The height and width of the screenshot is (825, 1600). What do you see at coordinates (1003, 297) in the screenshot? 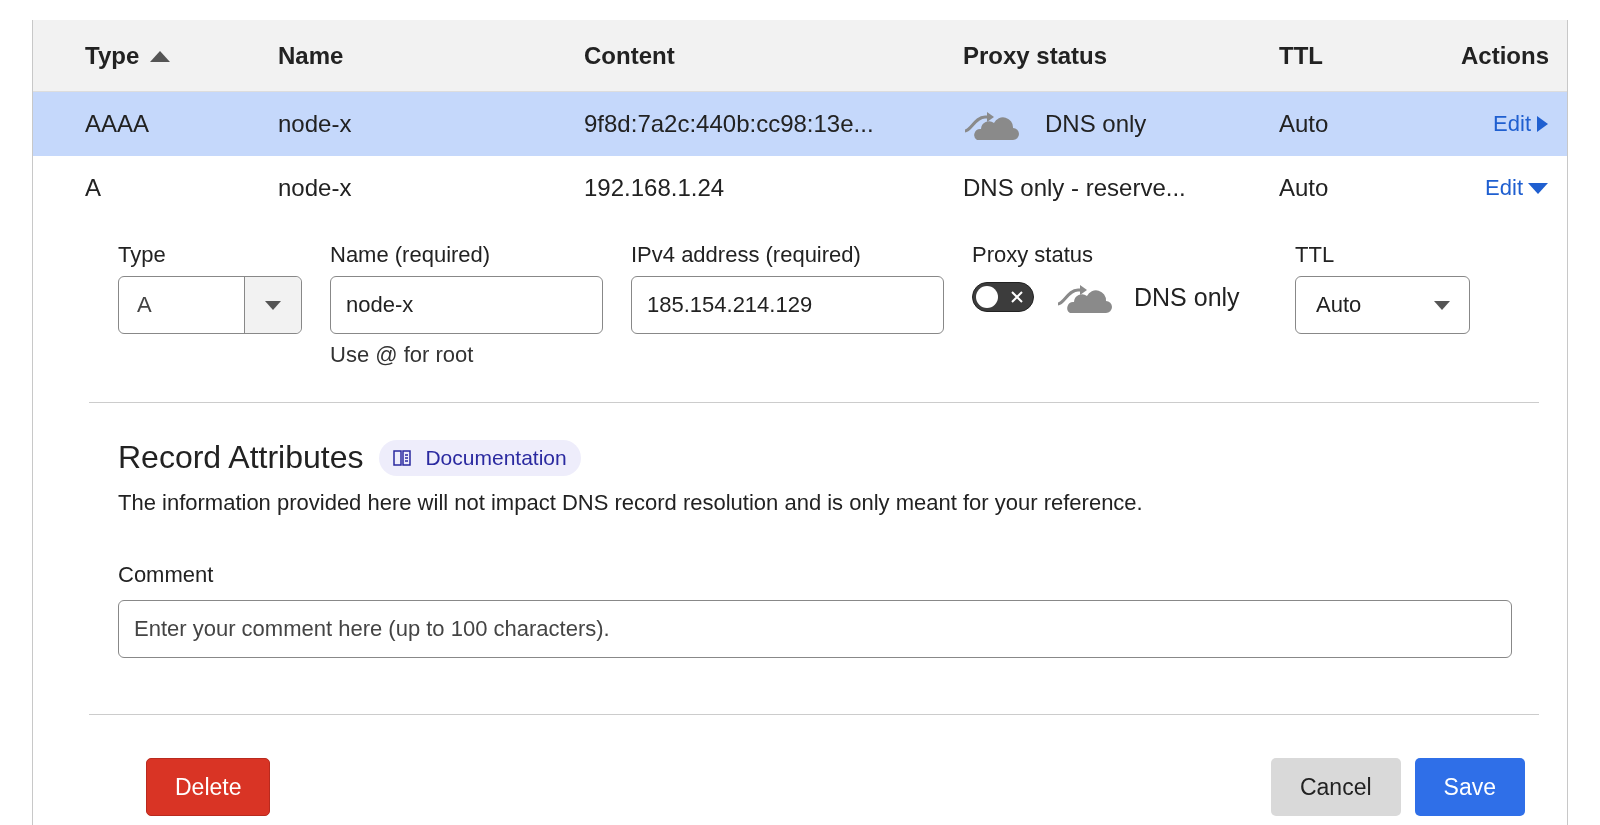
I see `proxy-toggle` at bounding box center [1003, 297].